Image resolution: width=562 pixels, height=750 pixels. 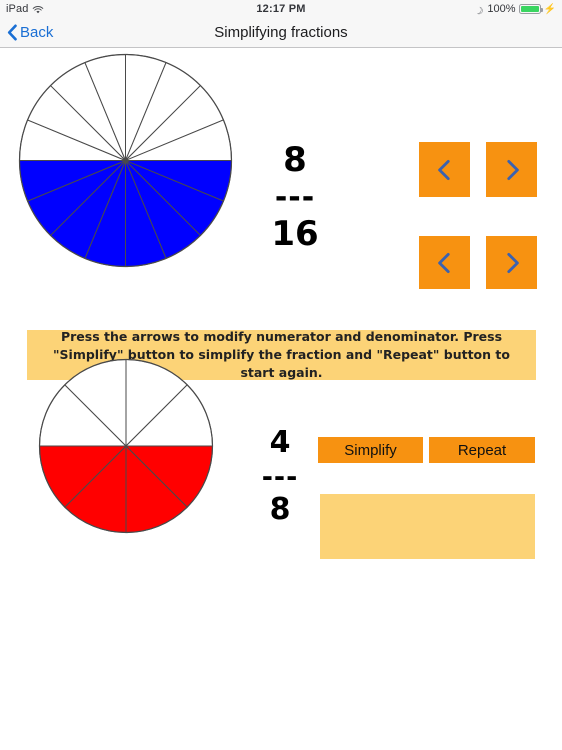 I want to click on top-numerator: 8, so click(x=295, y=160).